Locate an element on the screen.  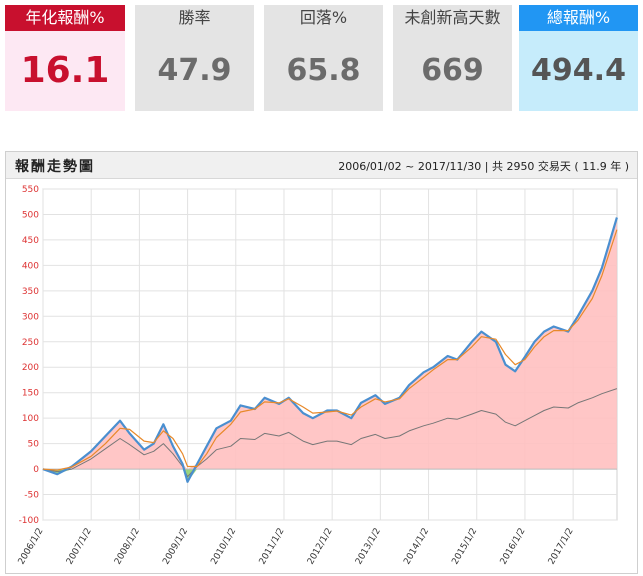
win-rate-value: 47.9 is located at coordinates (194, 71).